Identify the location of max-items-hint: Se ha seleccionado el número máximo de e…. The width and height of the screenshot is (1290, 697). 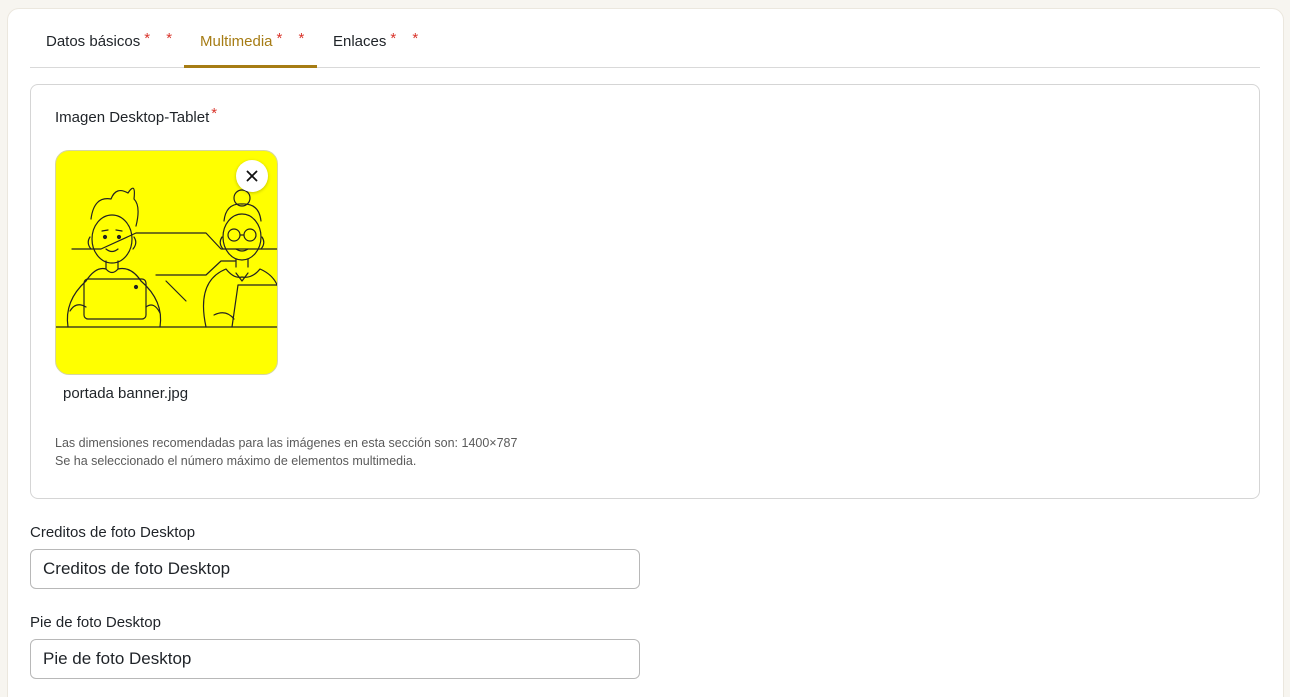
(236, 461).